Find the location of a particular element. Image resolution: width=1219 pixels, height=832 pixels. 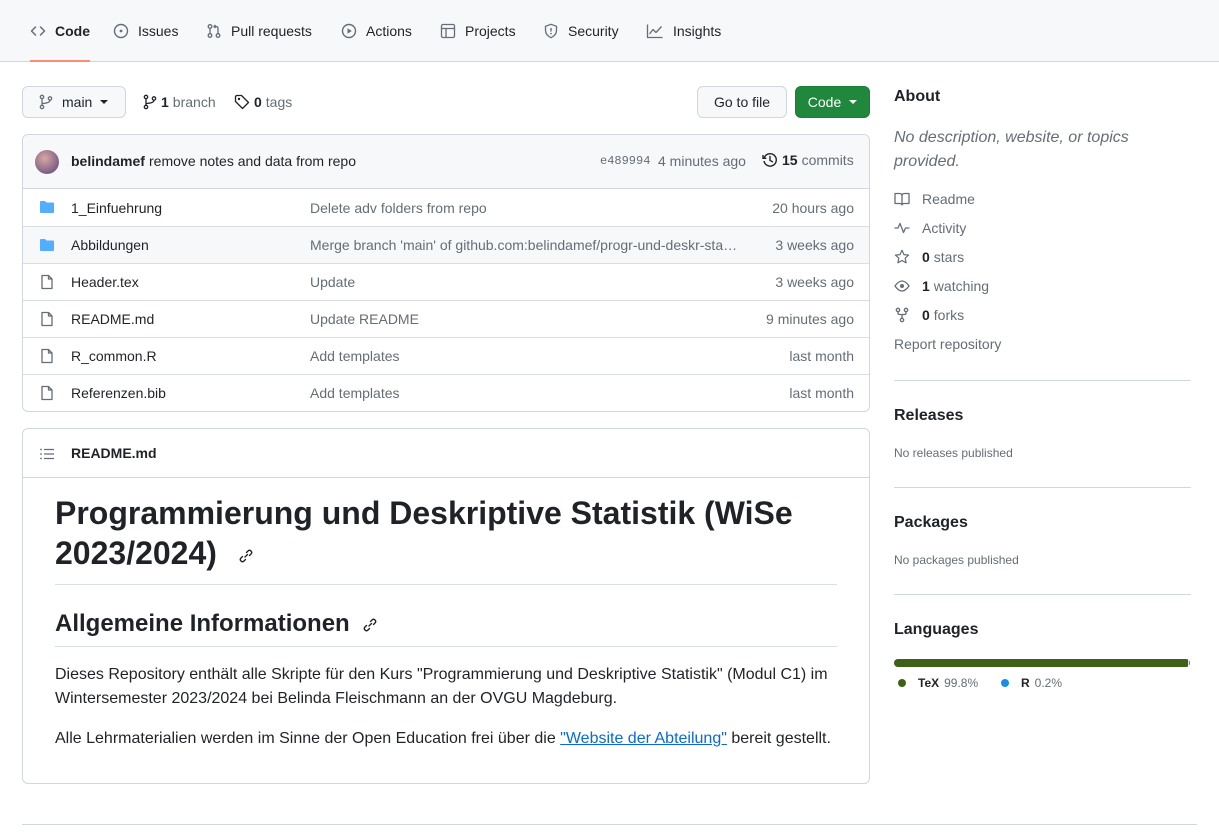

file-row: README.md Update README 9 minutes ago is located at coordinates (446, 318).